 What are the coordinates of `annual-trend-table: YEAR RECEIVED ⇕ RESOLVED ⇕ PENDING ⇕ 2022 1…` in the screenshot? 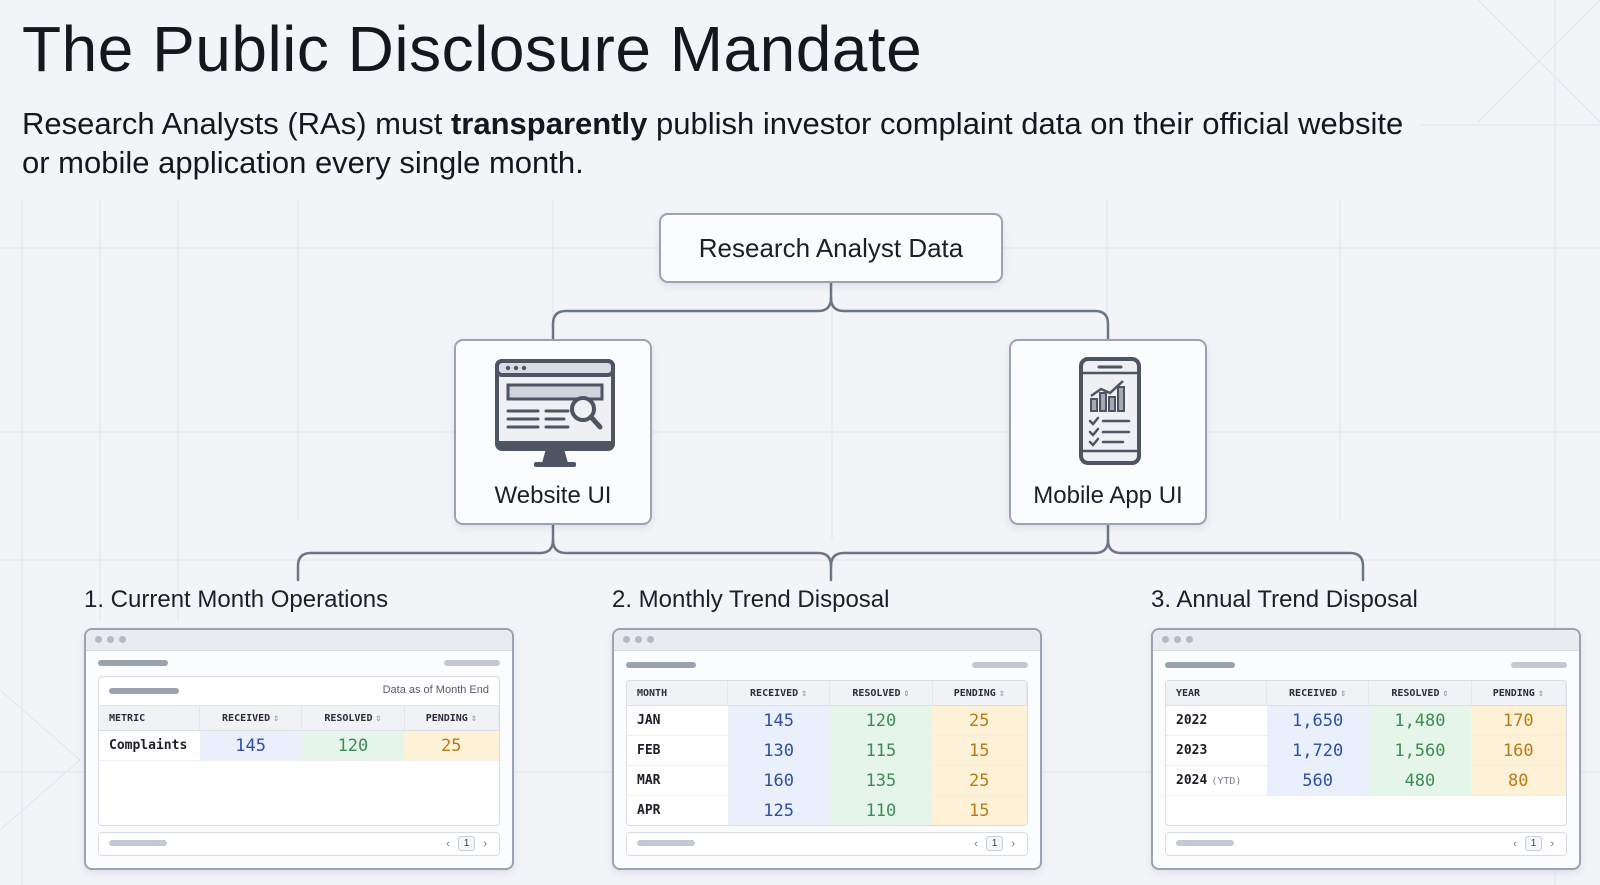 It's located at (1366, 738).